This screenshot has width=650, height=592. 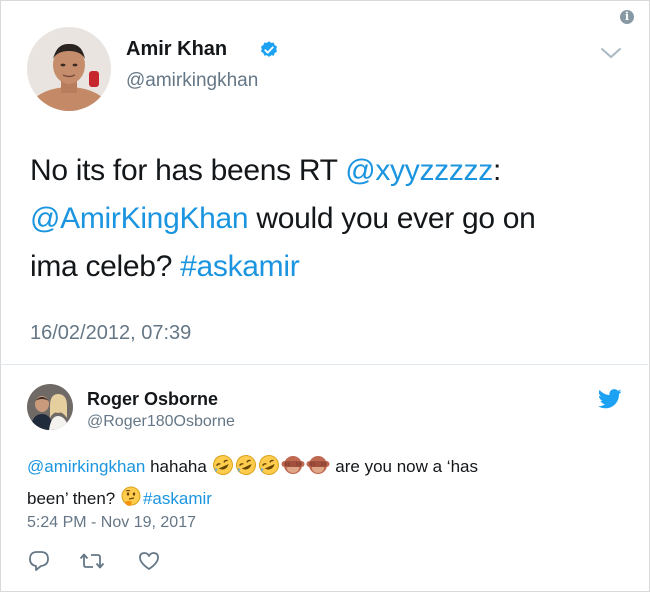 What do you see at coordinates (419, 170) in the screenshot?
I see `mention-link: @xyyzzzzz` at bounding box center [419, 170].